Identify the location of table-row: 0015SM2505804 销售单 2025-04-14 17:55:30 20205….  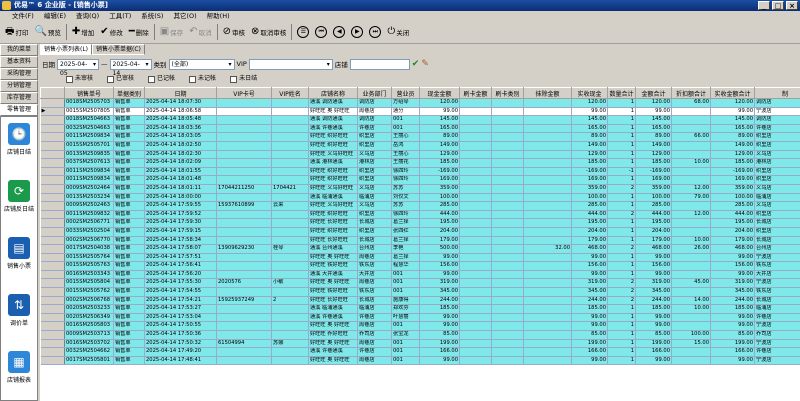
(420, 283).